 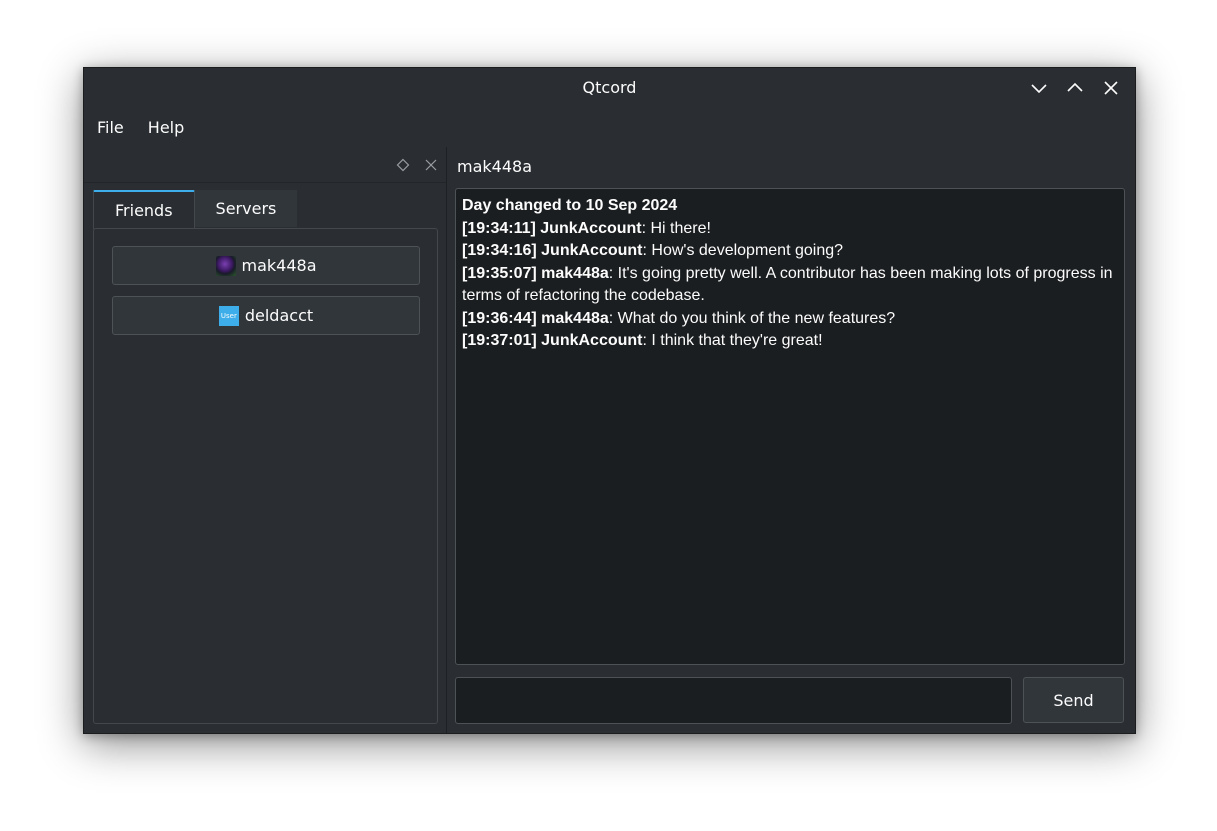 I want to click on message-text: : What do you think of the new features?, so click(x=752, y=318).